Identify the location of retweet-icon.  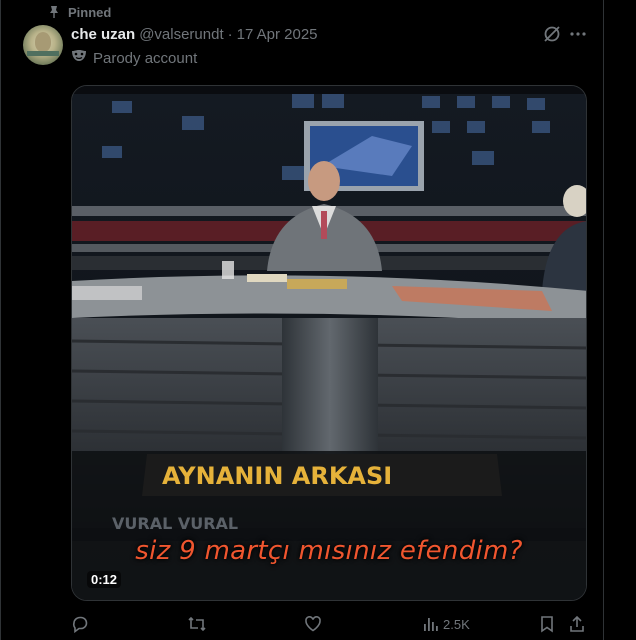
(197, 624).